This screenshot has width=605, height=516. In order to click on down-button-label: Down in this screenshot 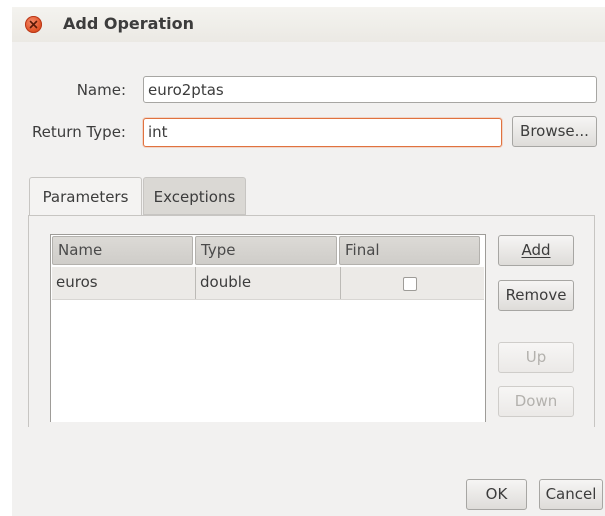, I will do `click(536, 401)`.